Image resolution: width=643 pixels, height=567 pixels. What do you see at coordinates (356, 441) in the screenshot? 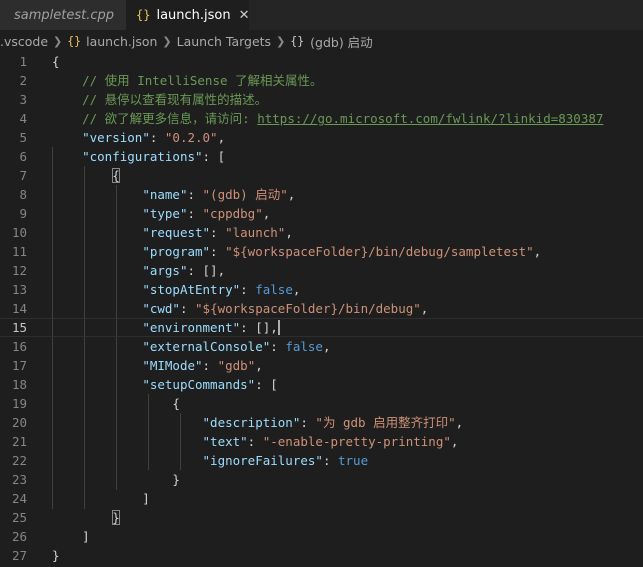
I see `string-value: "-enable-pretty-printing"` at bounding box center [356, 441].